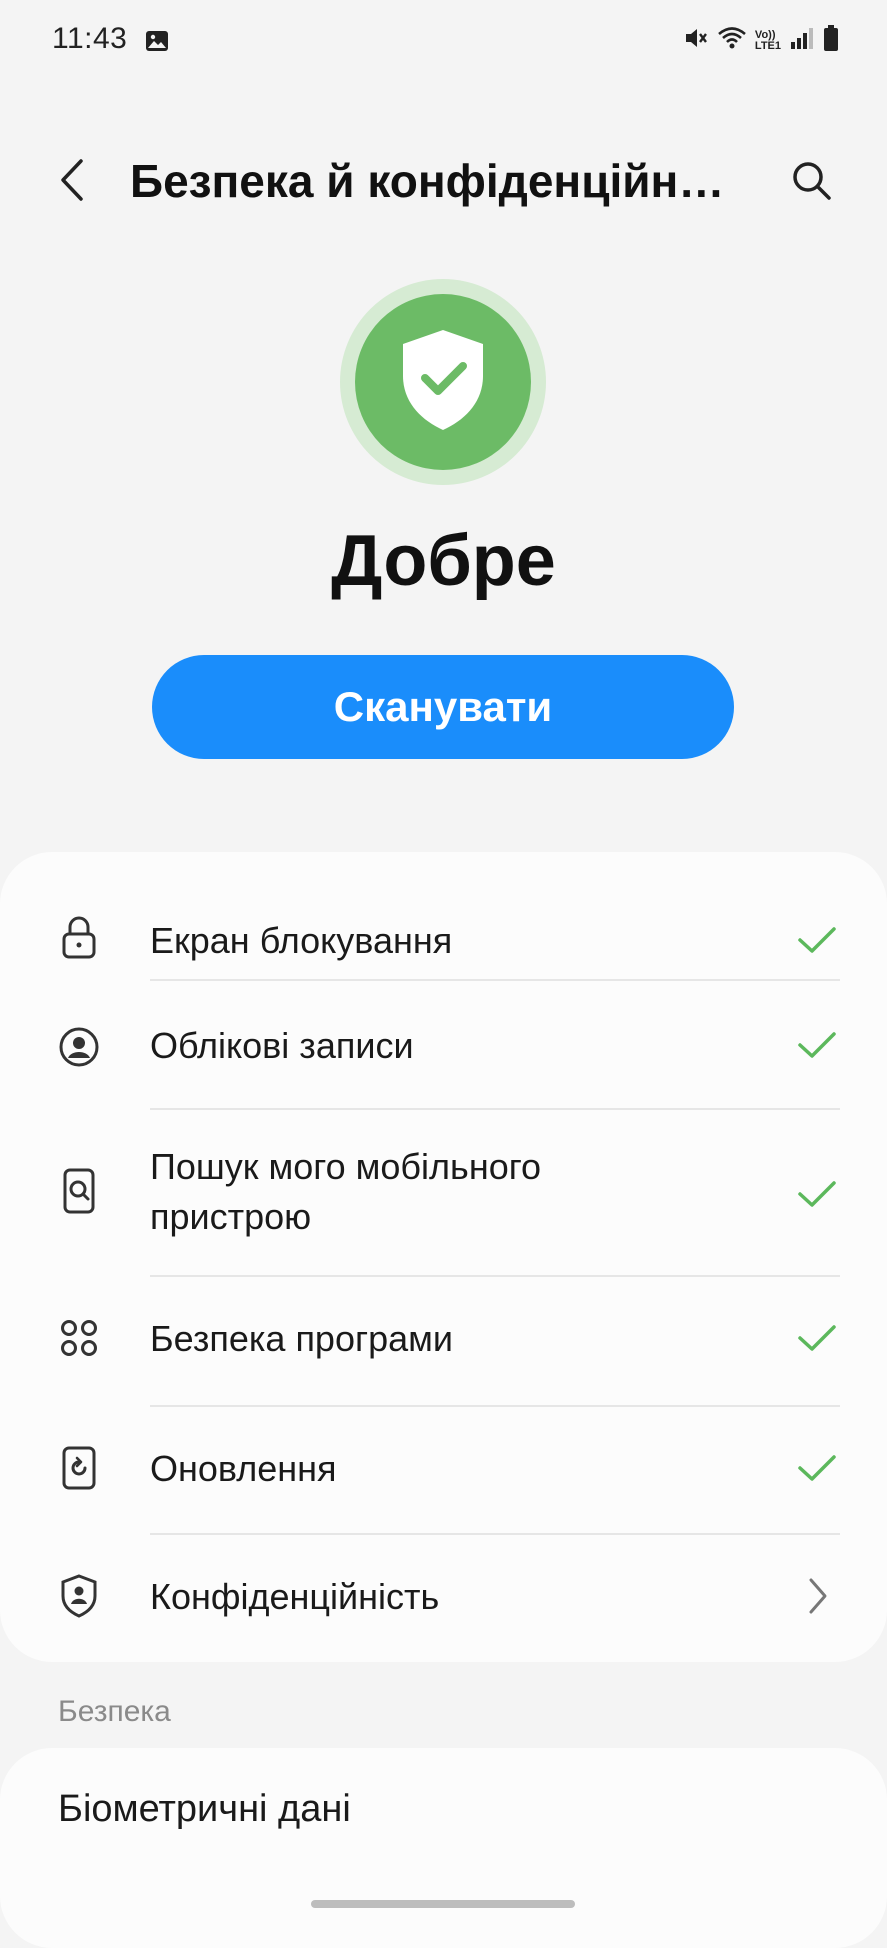 The width and height of the screenshot is (887, 1948). I want to click on list-item-lock-screen: Екран блокування, so click(443, 943).